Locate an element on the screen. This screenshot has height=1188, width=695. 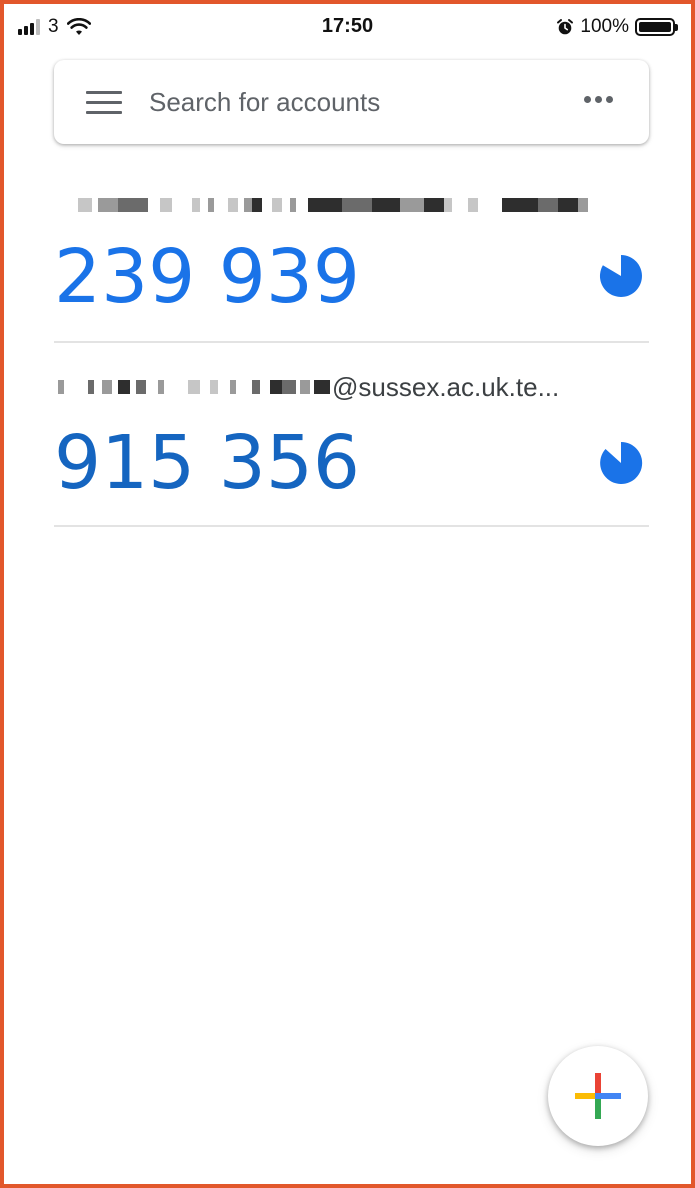
search-bar: Search for accounts is located at coordinates (351, 102).